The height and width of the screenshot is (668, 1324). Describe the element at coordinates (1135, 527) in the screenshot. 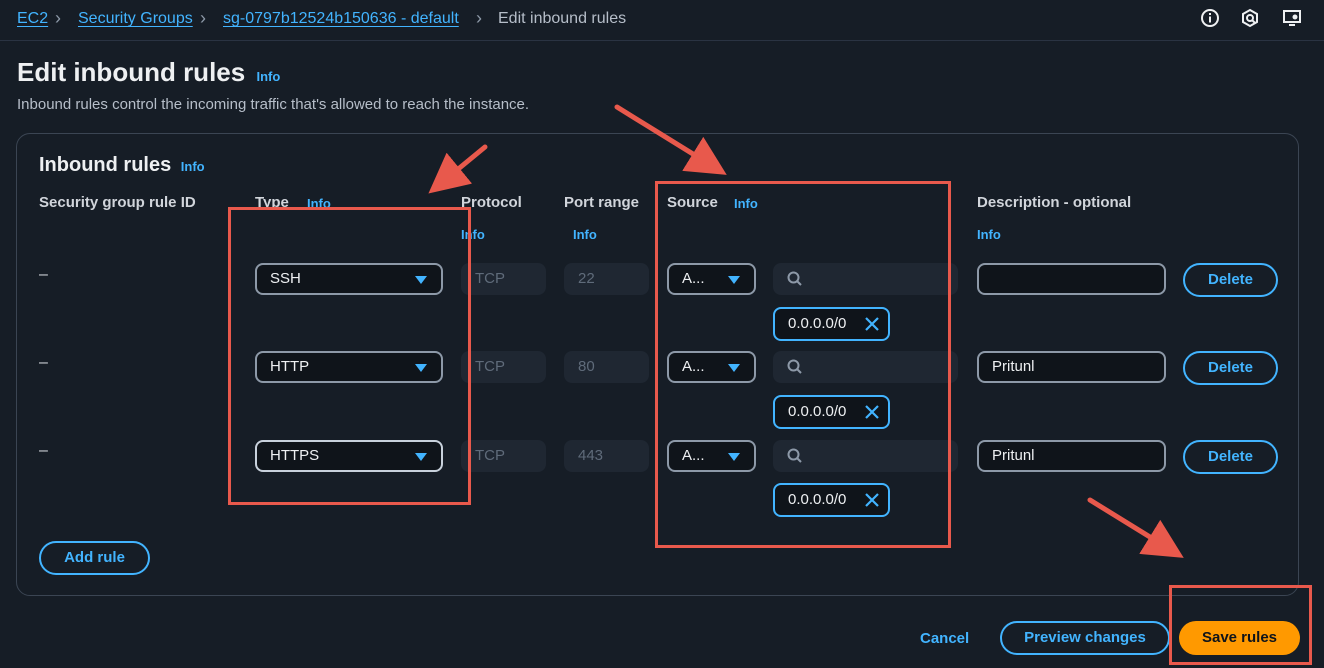

I see `arrow-to-save` at that location.